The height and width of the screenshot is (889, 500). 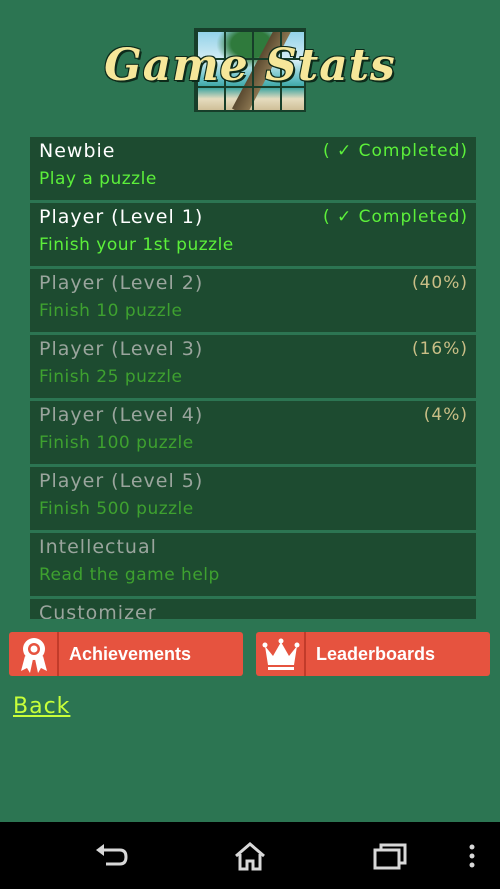 What do you see at coordinates (253, 366) in the screenshot?
I see `achievement-row: Player (Level 3) (16%) Finish 25 puzzle` at bounding box center [253, 366].